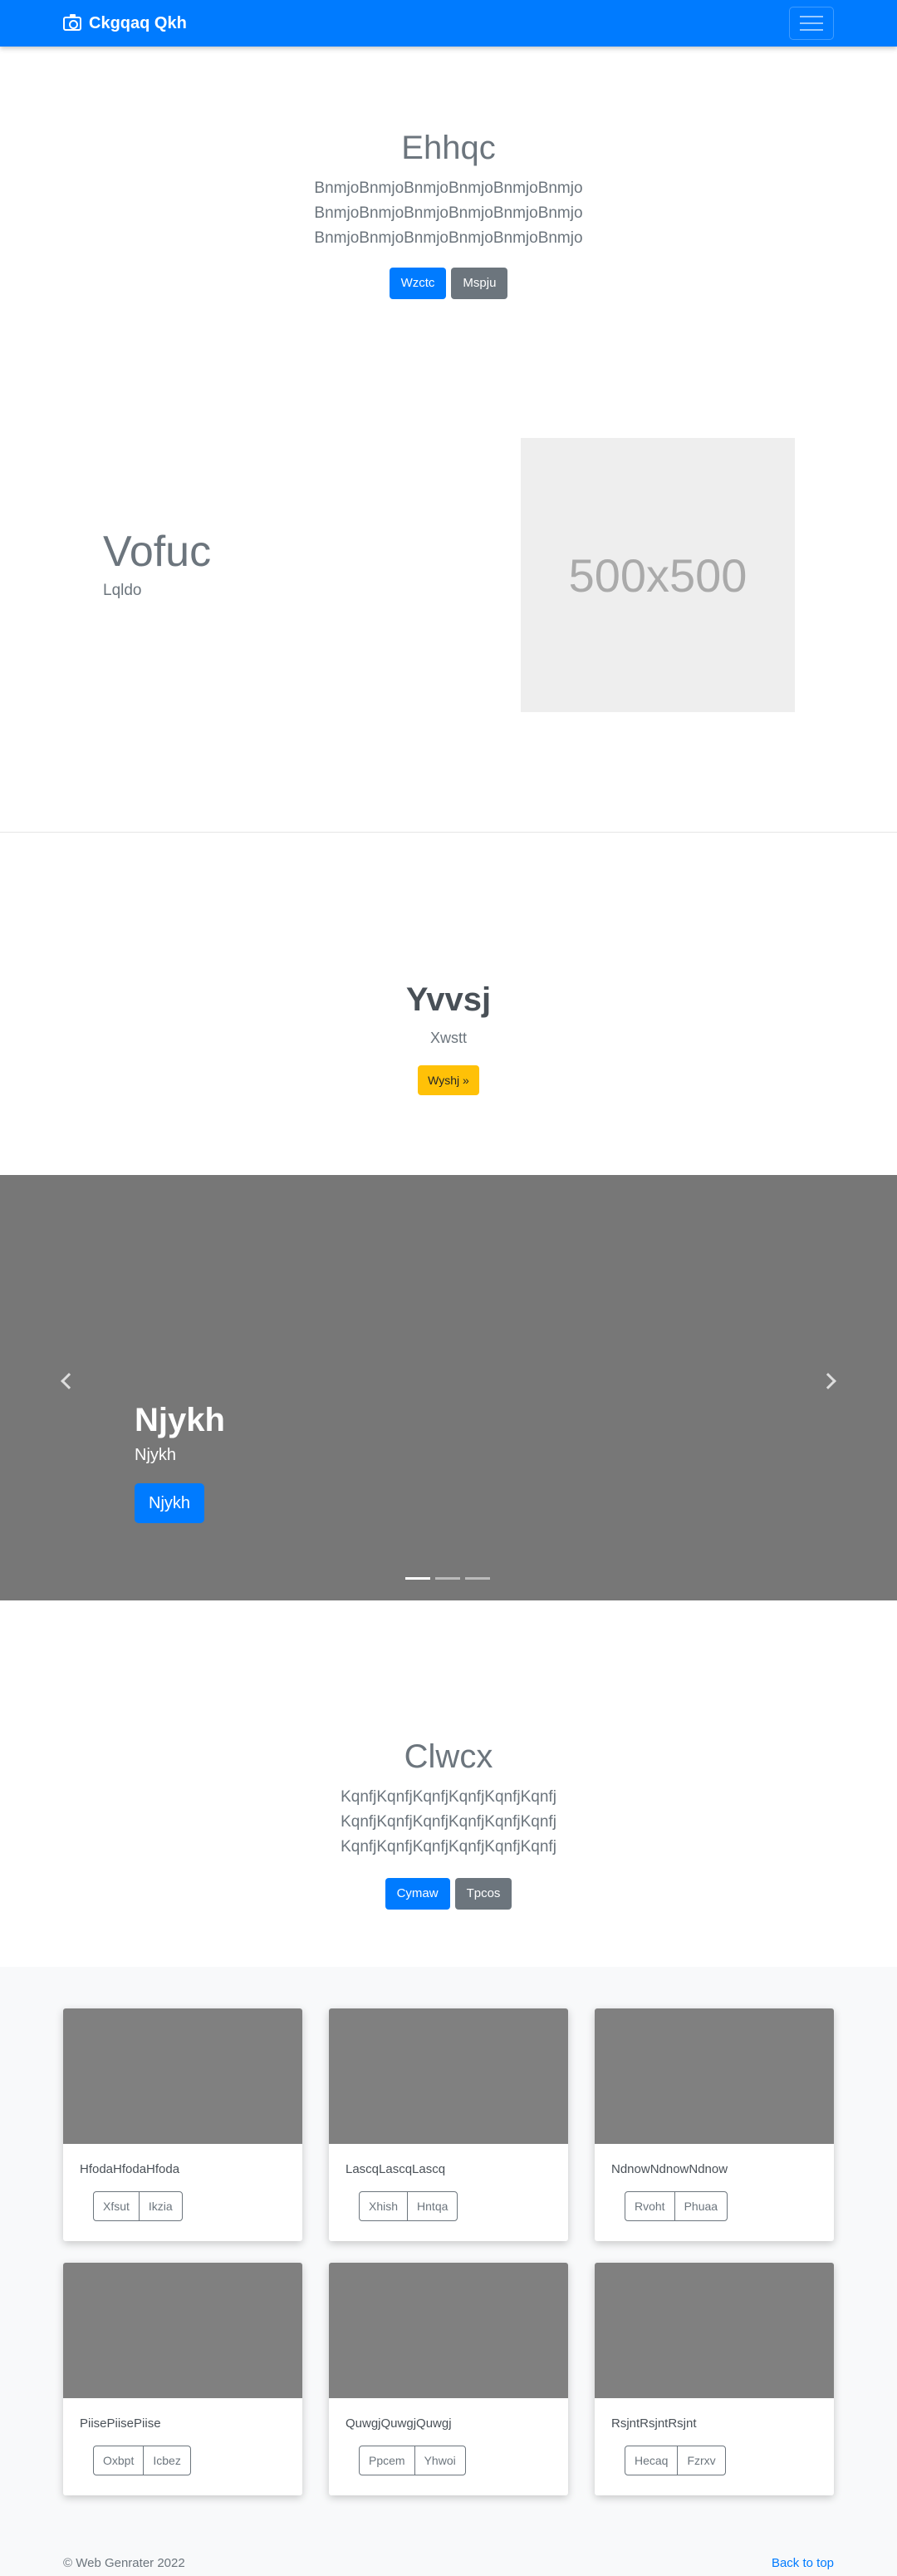 The width and height of the screenshot is (897, 2576). What do you see at coordinates (448, 1080) in the screenshot?
I see `callout-button: Wyshj »` at bounding box center [448, 1080].